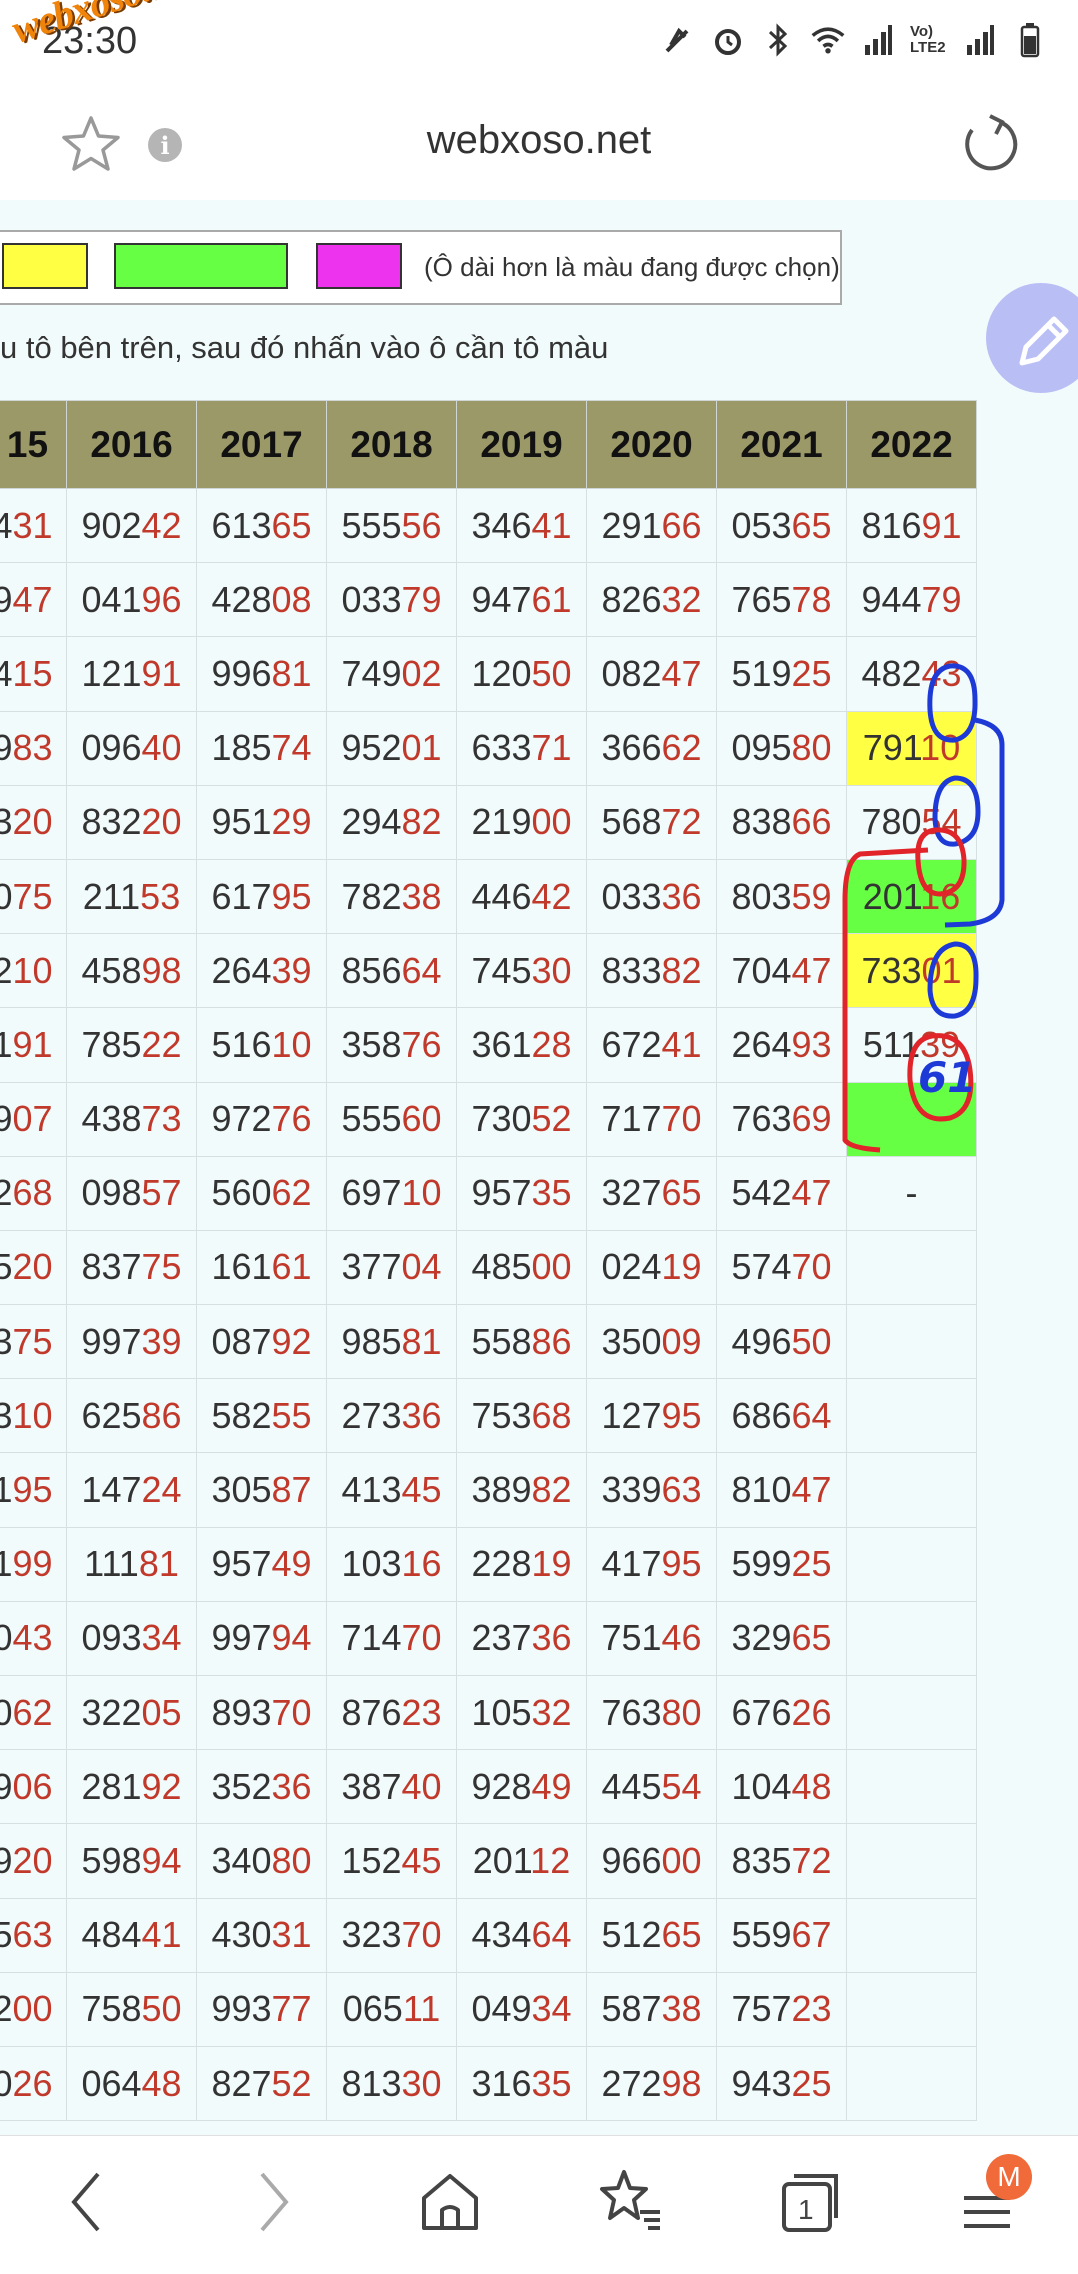 This screenshot has width=1078, height=2274. What do you see at coordinates (911, 674) in the screenshot?
I see `result-cell: 48243` at bounding box center [911, 674].